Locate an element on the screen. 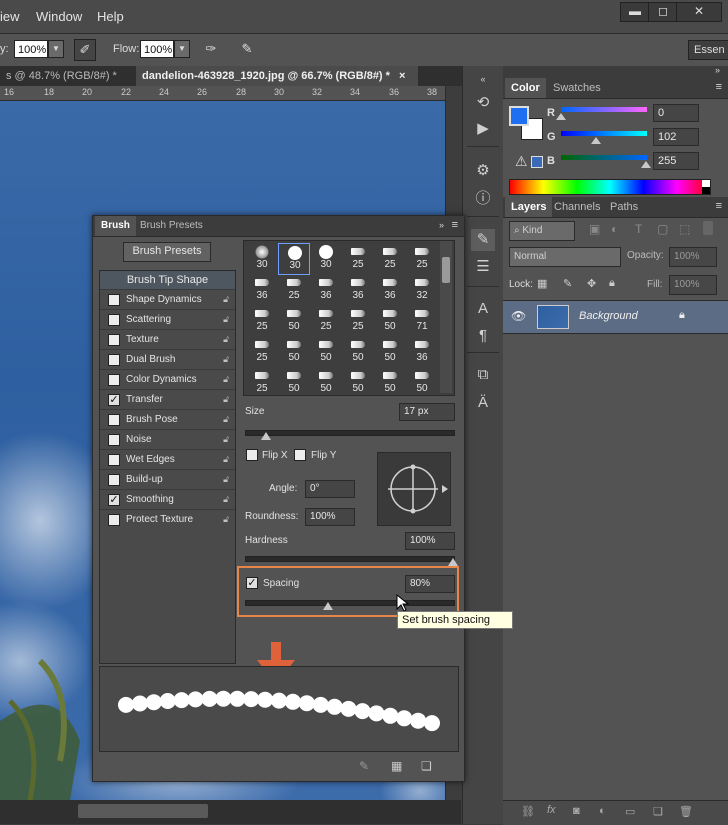  tab-swatches: Swatches is located at coordinates (577, 88).